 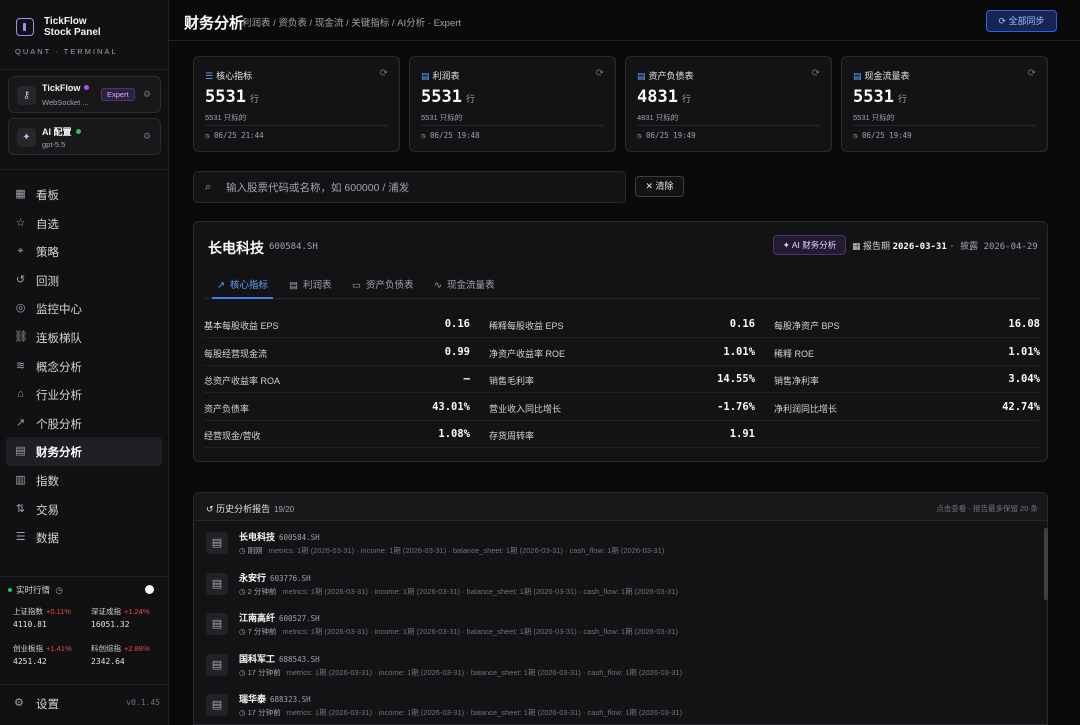 I want to click on sidebar-item-11: ⇅ 交易, so click(x=84, y=509).